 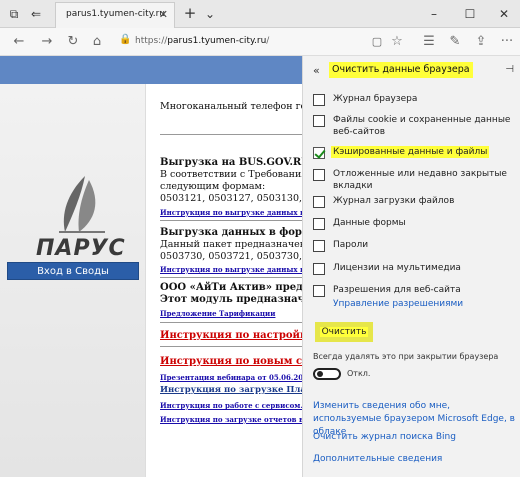 What do you see at coordinates (231, 361) in the screenshot?
I see `status-instruction-link: Инструкция по новым статус` at bounding box center [231, 361].